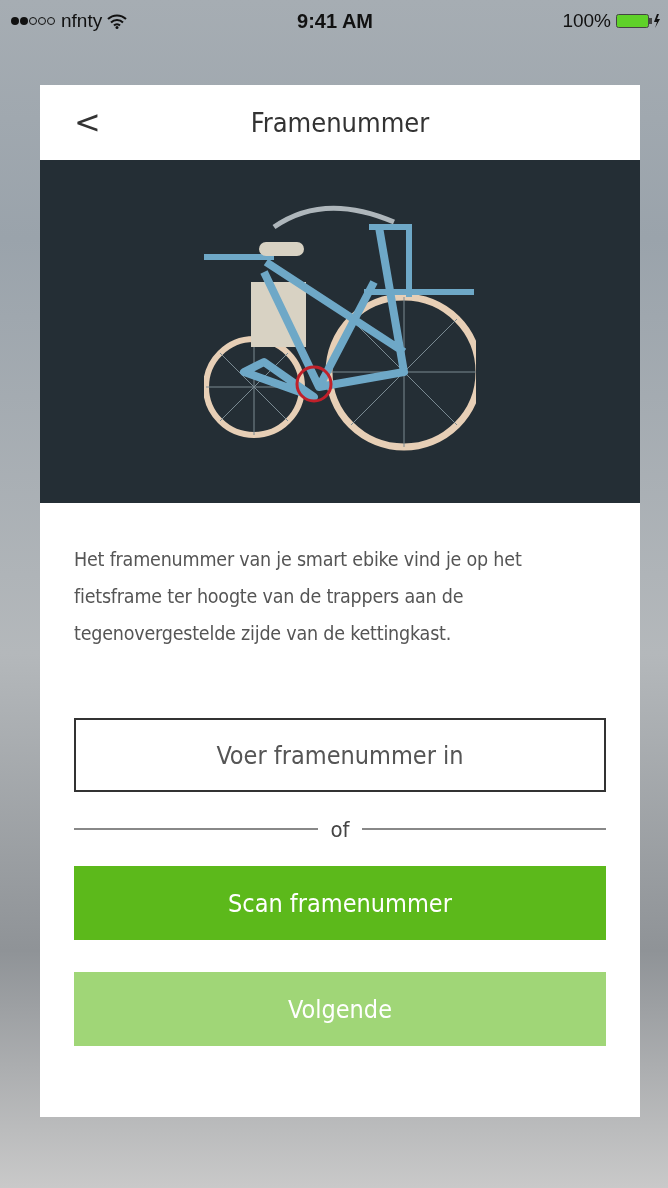  What do you see at coordinates (87, 122) in the screenshot?
I see `back-button: <` at bounding box center [87, 122].